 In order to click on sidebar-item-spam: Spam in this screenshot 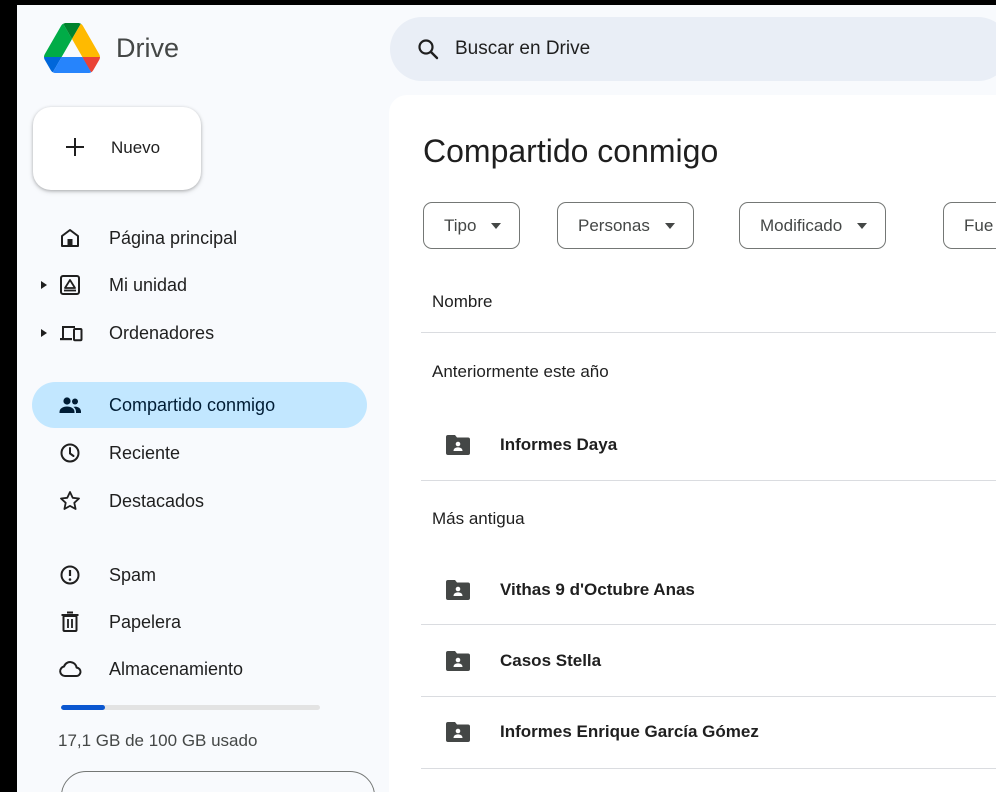, I will do `click(199, 575)`.